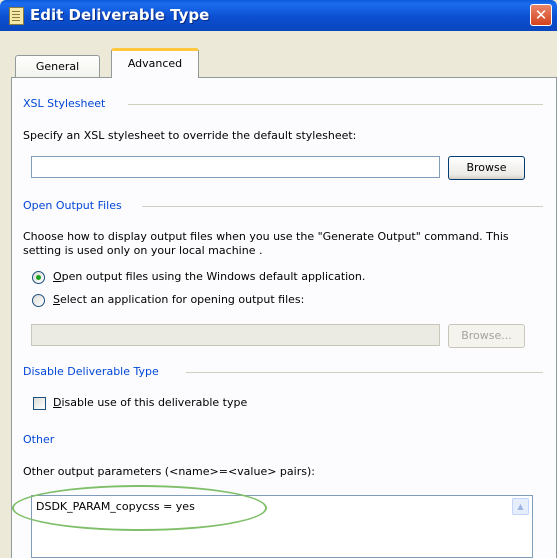  Describe the element at coordinates (16, 16) in the screenshot. I see `document-icon` at that location.